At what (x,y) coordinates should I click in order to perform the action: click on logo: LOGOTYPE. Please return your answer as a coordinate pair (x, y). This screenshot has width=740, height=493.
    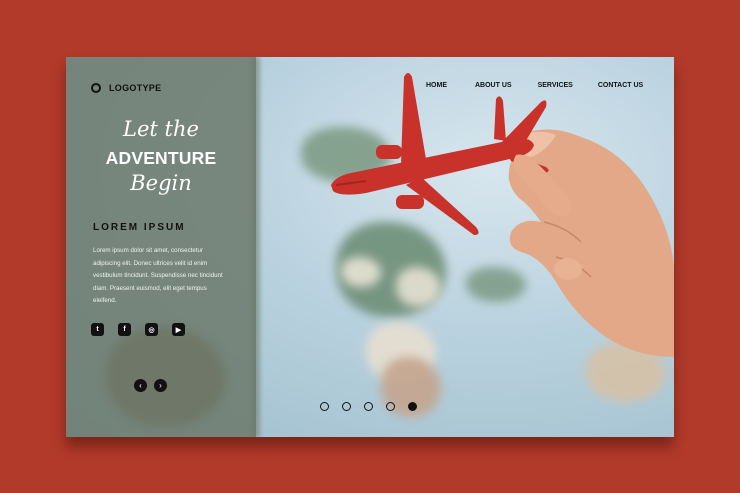
    Looking at the image, I should click on (126, 88).